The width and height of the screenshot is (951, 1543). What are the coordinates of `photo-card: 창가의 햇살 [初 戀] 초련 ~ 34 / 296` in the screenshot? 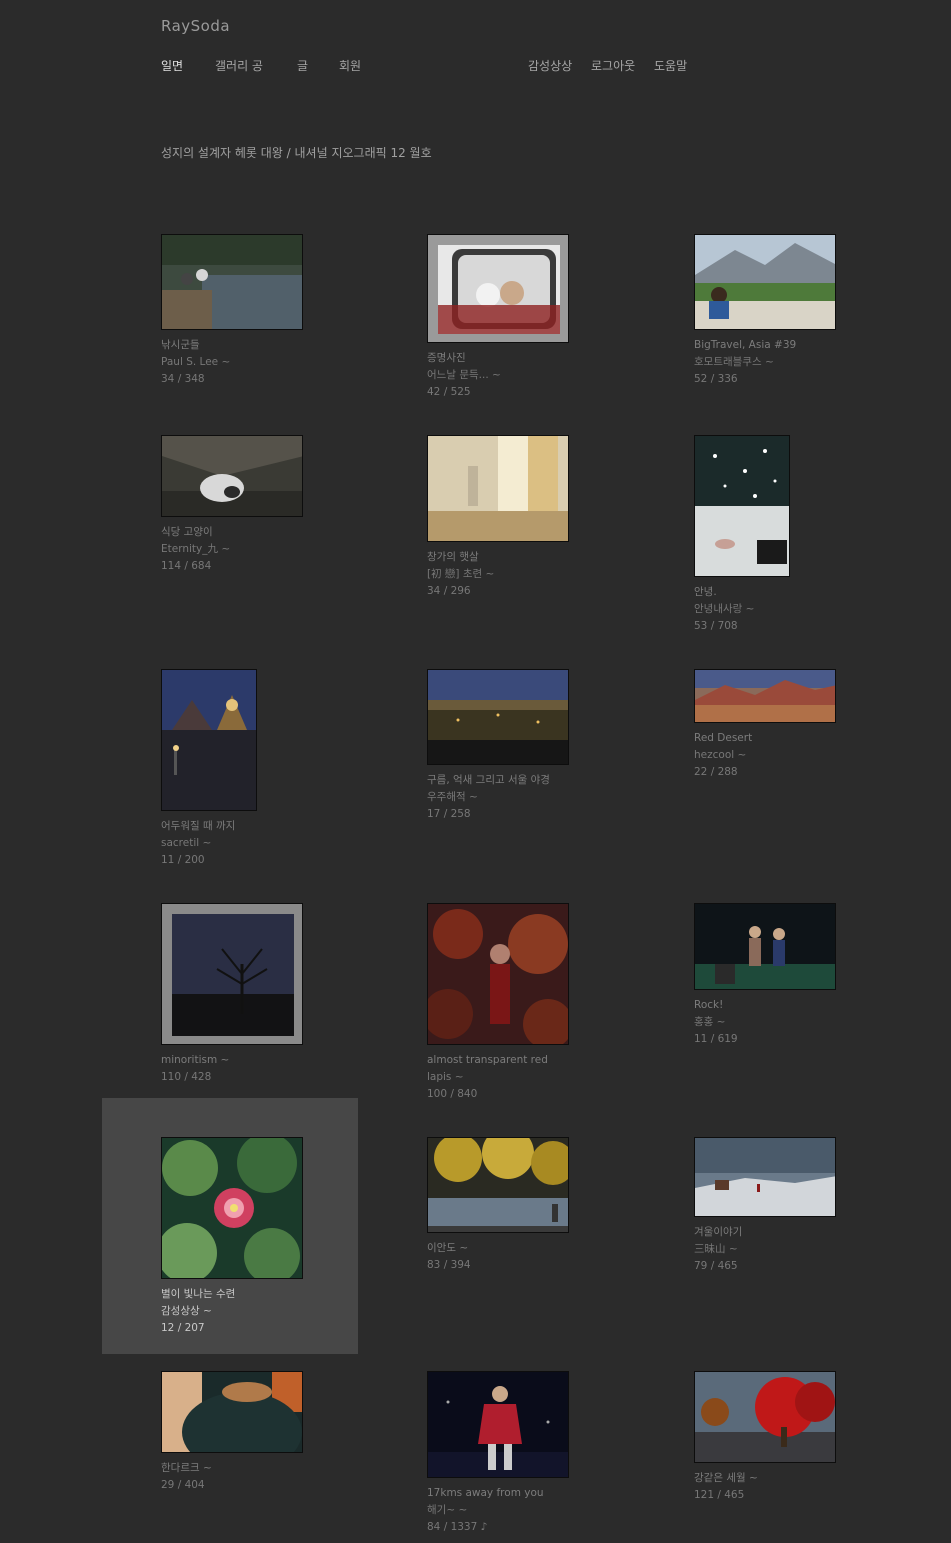 It's located at (537, 517).